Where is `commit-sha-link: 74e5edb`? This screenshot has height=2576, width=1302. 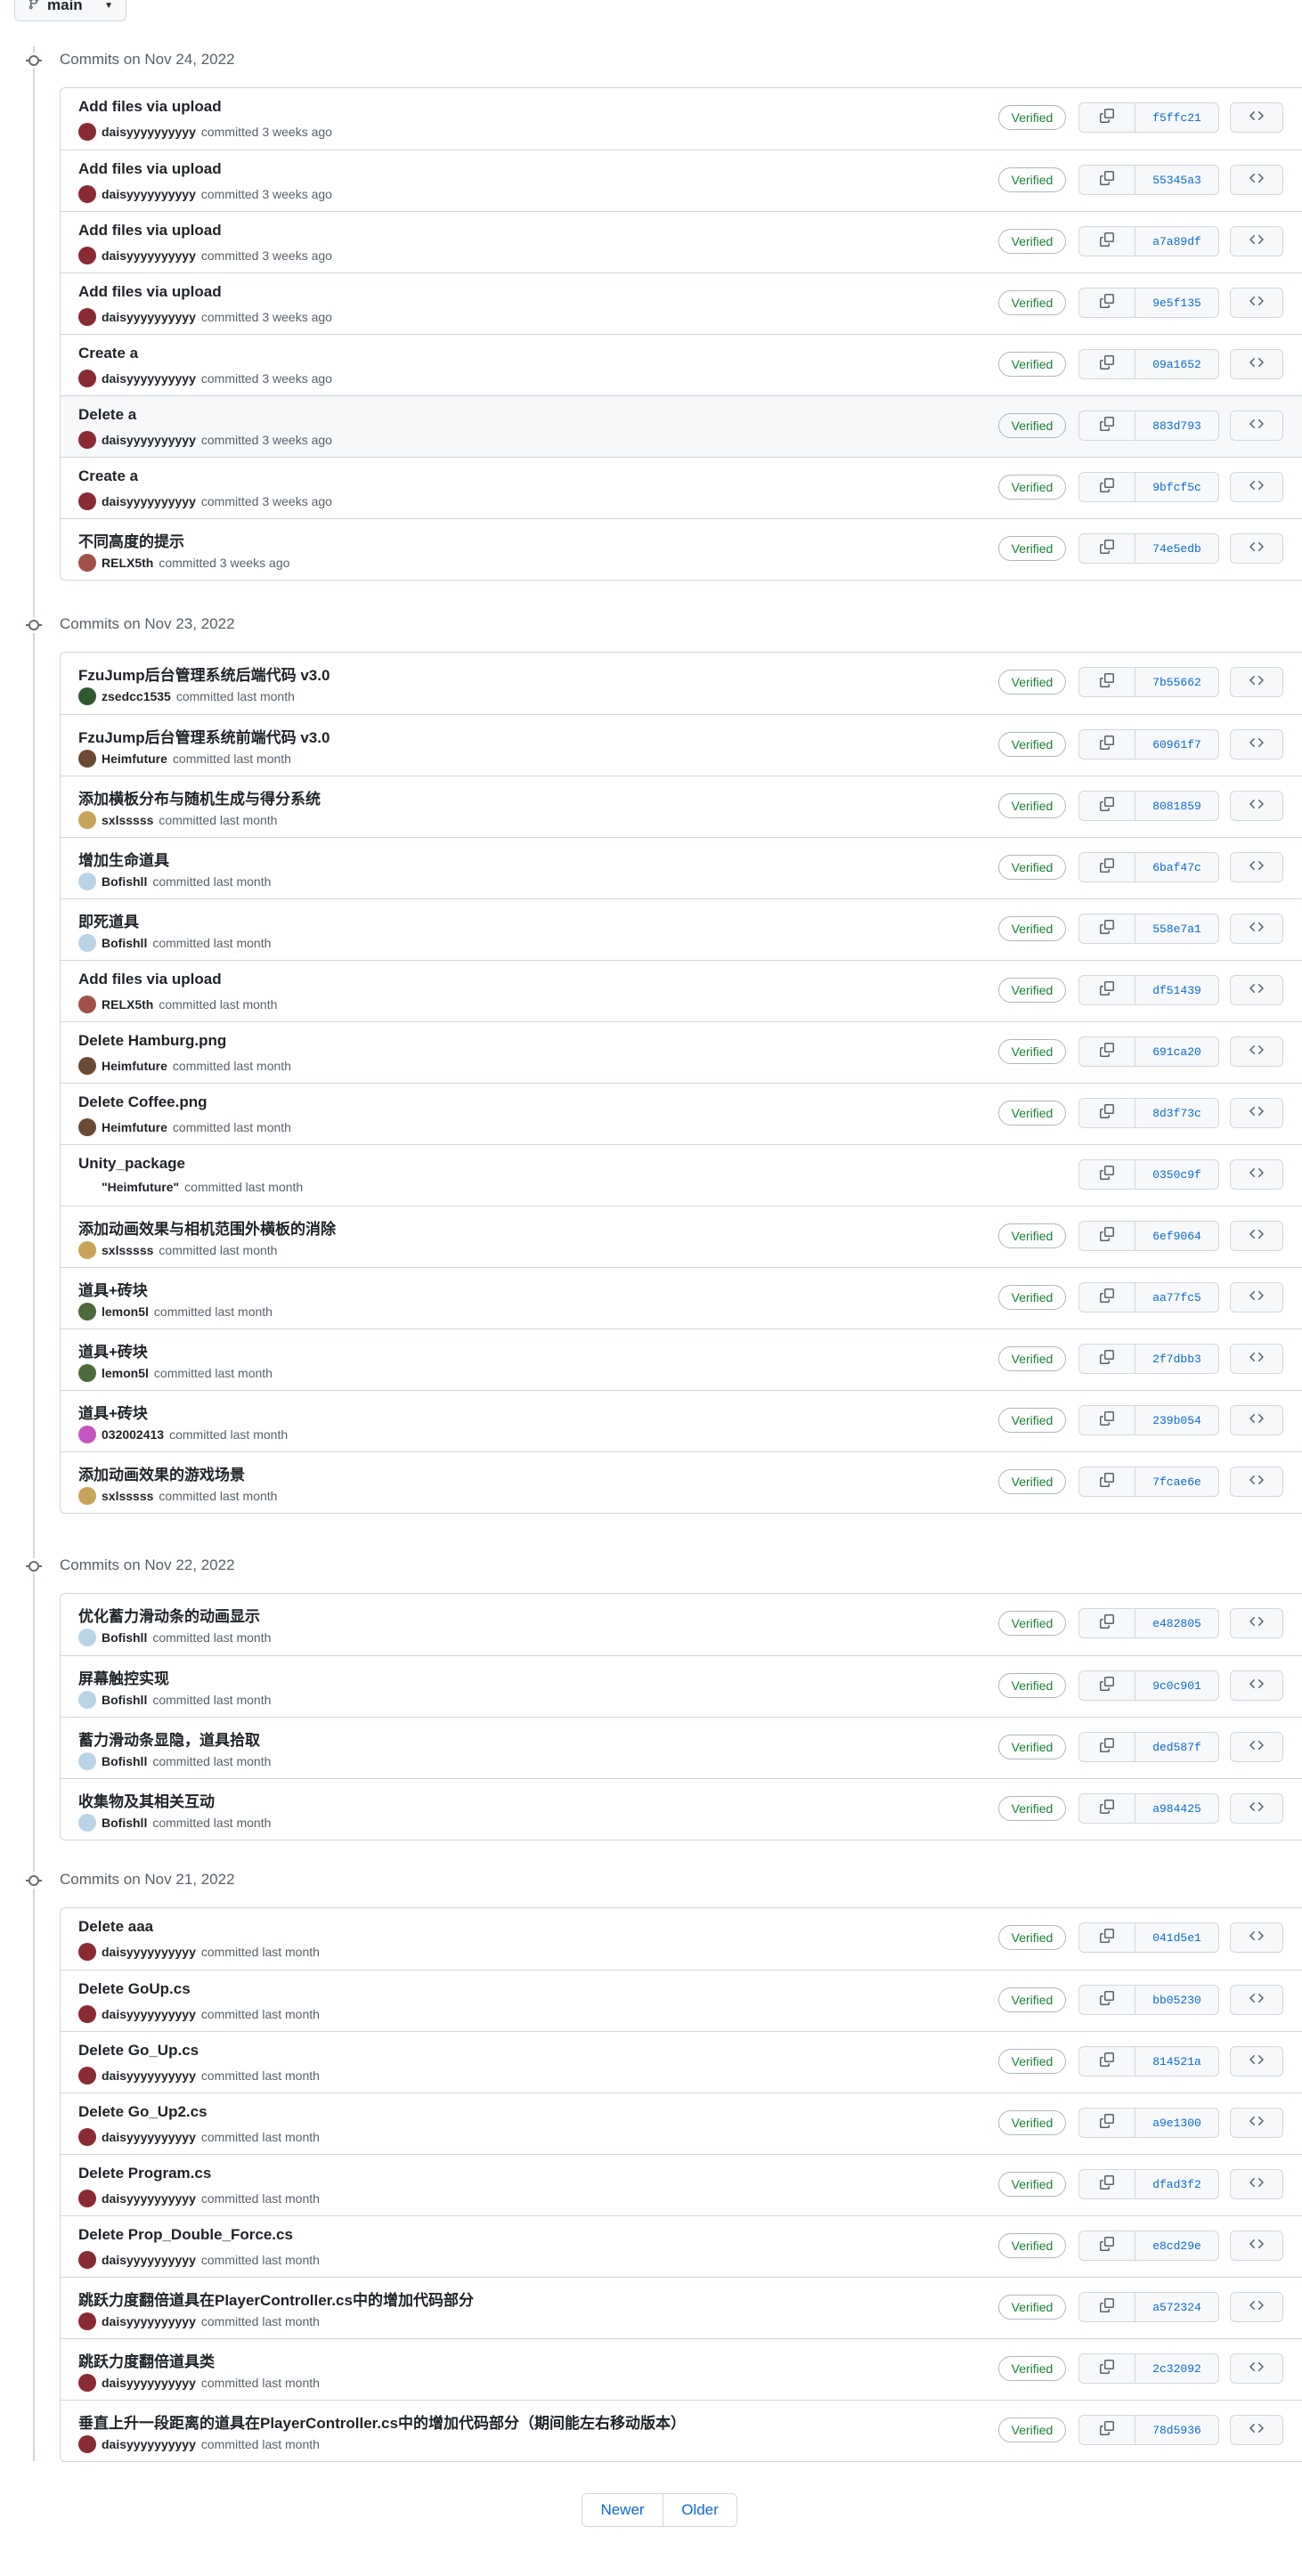 commit-sha-link: 74e5edb is located at coordinates (1176, 548).